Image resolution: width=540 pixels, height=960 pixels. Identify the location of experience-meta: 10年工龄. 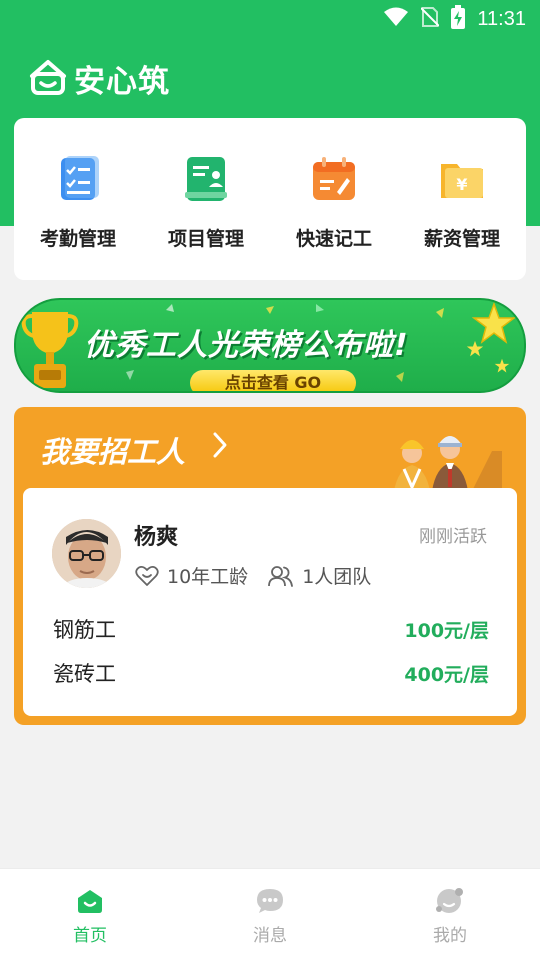
(191, 575).